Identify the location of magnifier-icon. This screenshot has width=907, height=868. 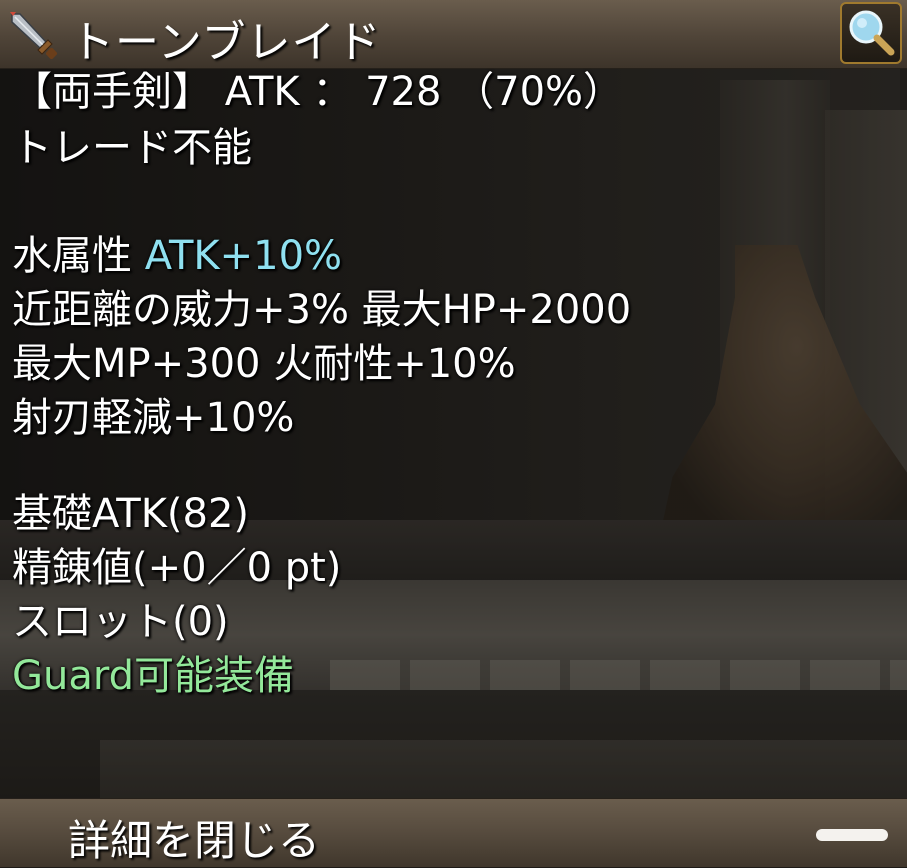
(872, 33).